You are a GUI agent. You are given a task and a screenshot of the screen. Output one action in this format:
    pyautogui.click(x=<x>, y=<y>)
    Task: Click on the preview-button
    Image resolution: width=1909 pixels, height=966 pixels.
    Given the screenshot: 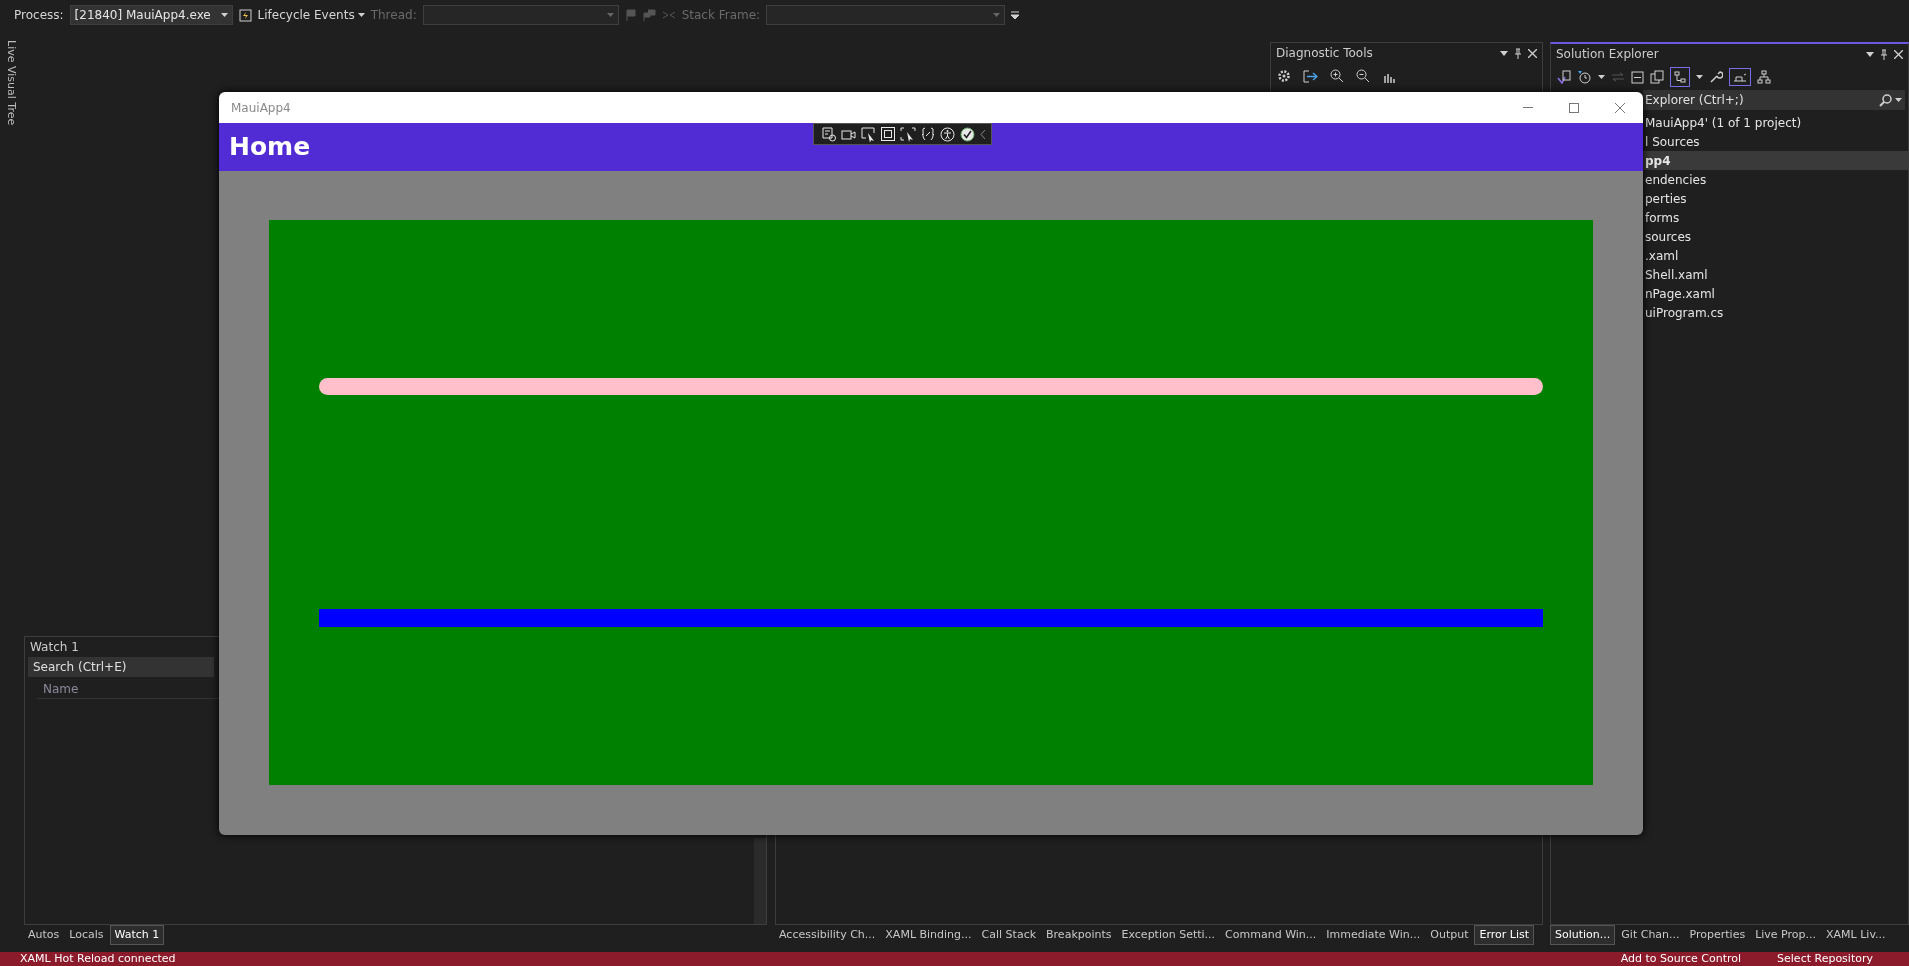 What is the action you would take?
    pyautogui.click(x=1740, y=77)
    